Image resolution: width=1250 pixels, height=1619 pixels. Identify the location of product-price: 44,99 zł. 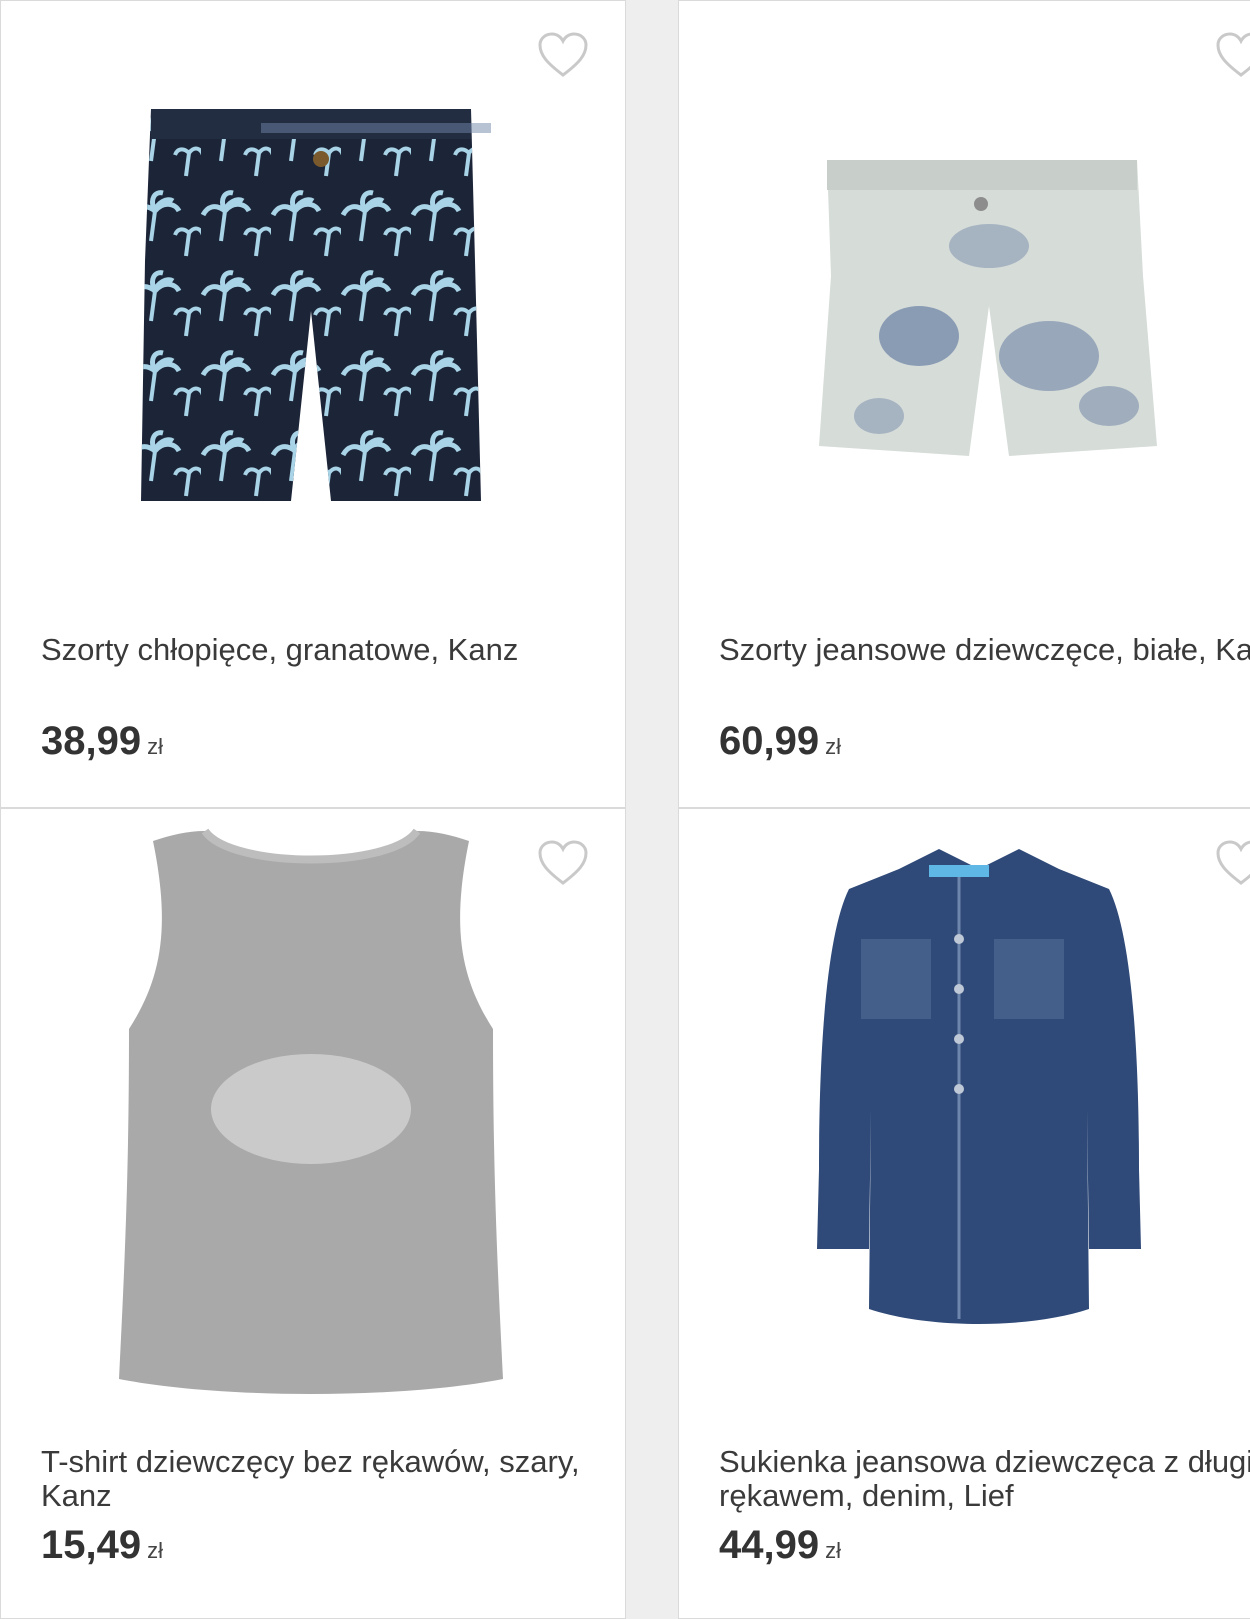
(780, 1545).